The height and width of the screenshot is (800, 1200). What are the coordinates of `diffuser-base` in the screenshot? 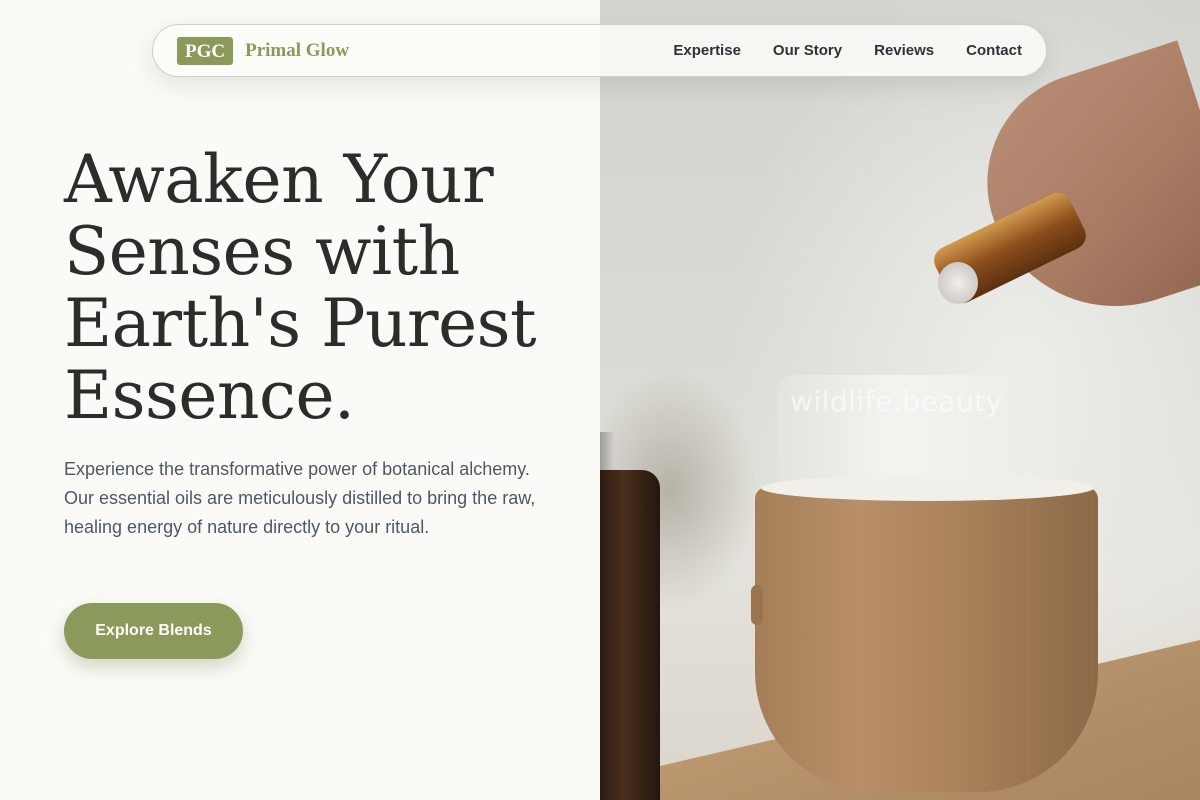 It's located at (926, 639).